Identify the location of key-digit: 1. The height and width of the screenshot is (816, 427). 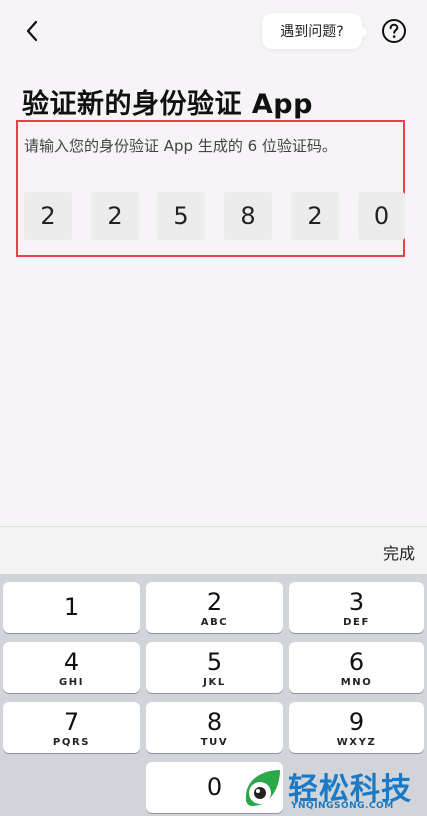
(71, 607).